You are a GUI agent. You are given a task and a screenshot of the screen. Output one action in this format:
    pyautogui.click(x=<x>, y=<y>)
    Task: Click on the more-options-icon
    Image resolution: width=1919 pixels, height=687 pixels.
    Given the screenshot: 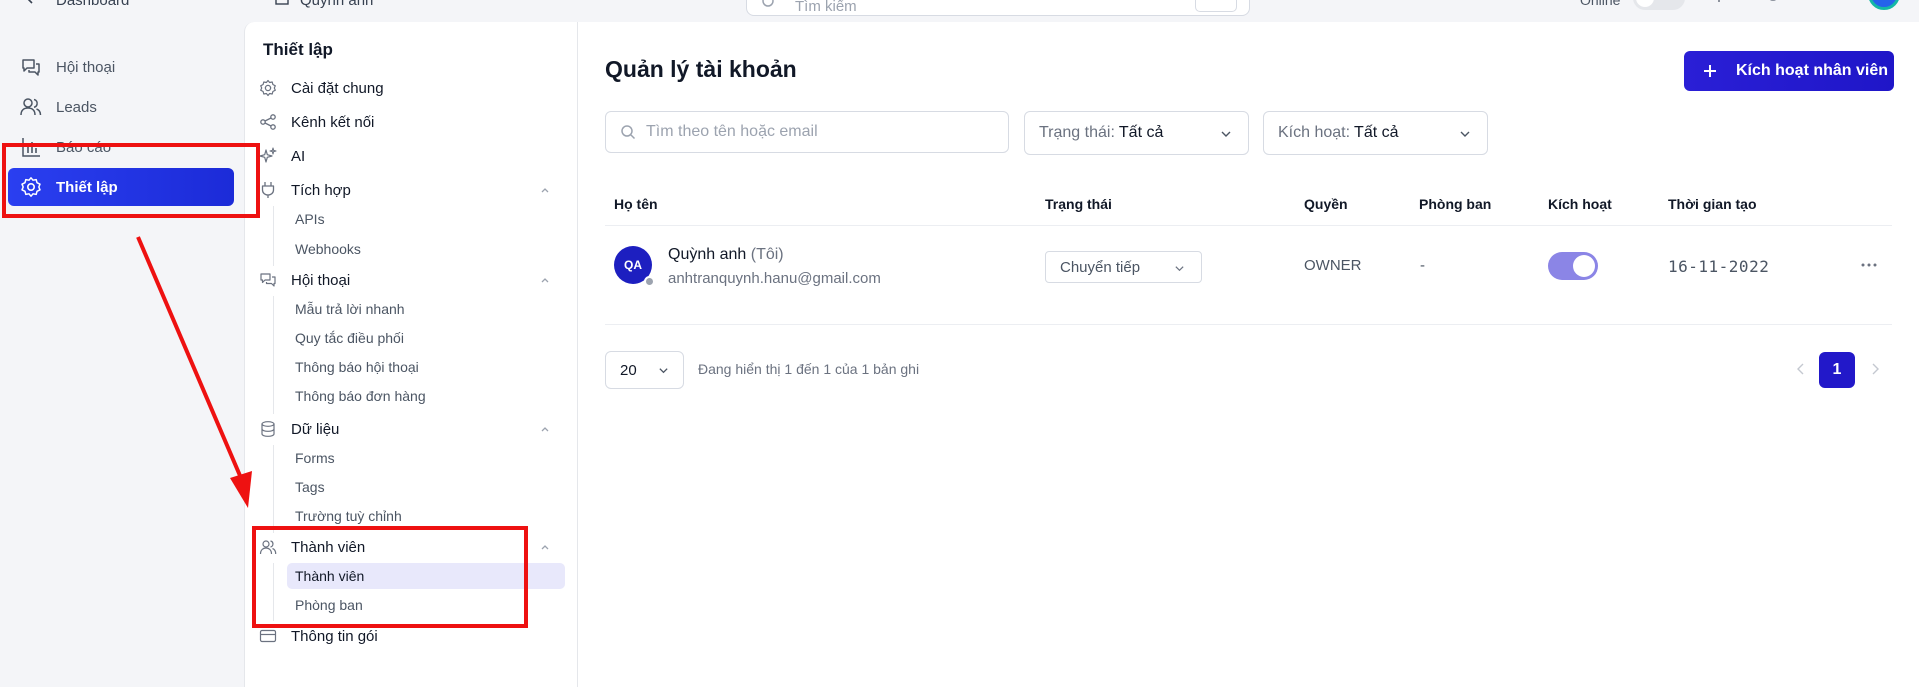 What is the action you would take?
    pyautogui.click(x=1869, y=265)
    